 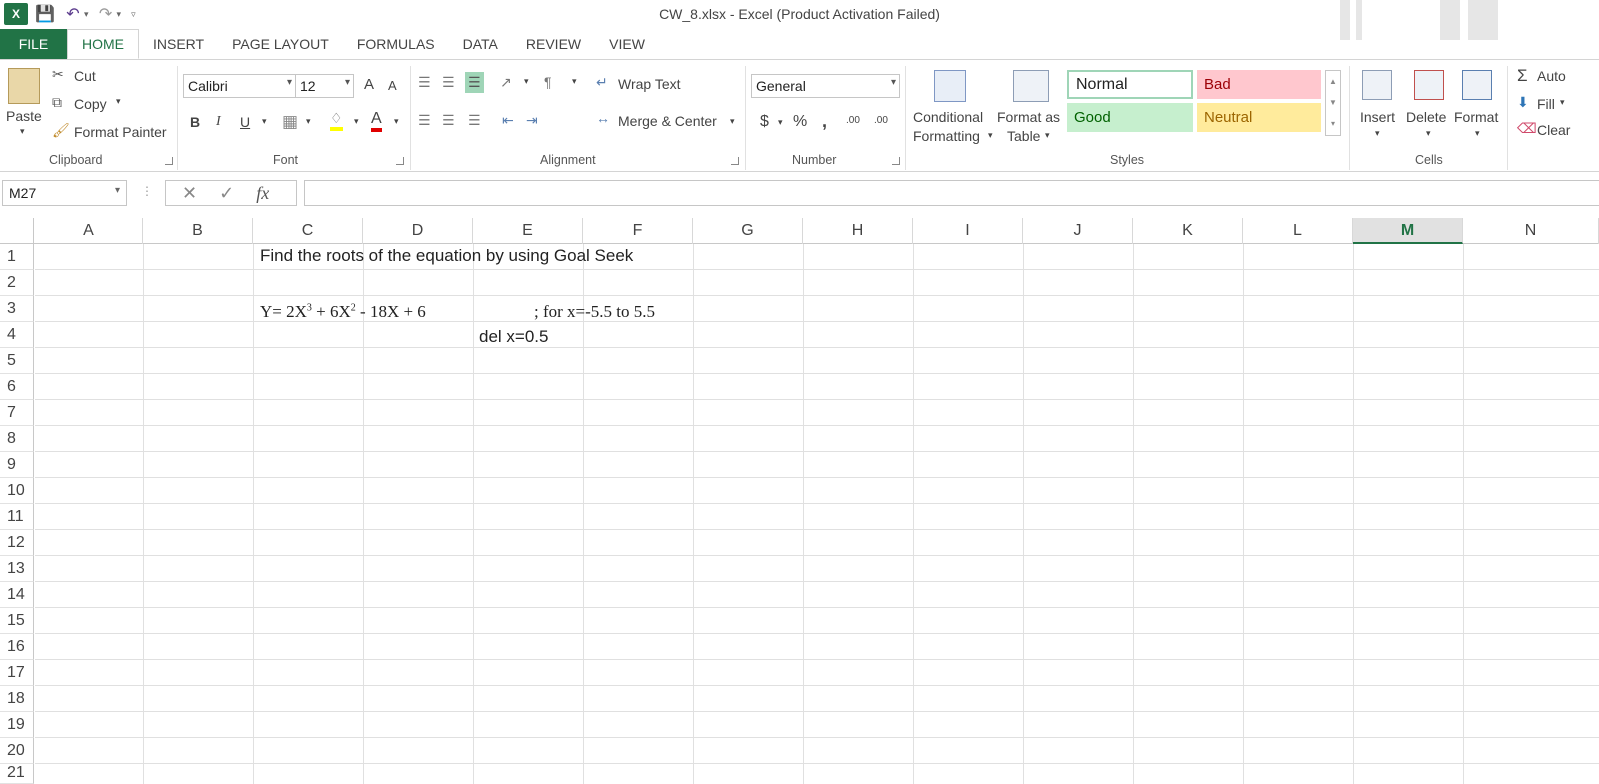 What do you see at coordinates (396, 121) in the screenshot?
I see `font-color-dropdown-icon: ▾` at bounding box center [396, 121].